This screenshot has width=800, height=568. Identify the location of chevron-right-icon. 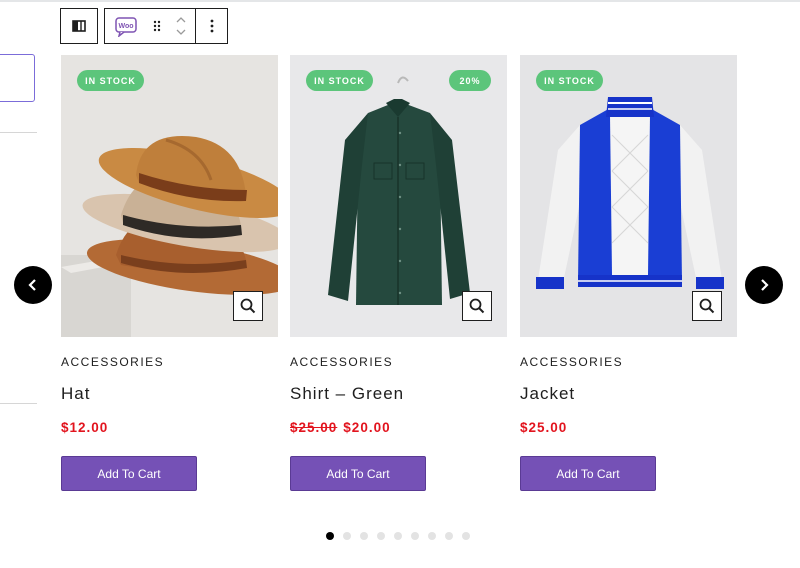
(765, 285).